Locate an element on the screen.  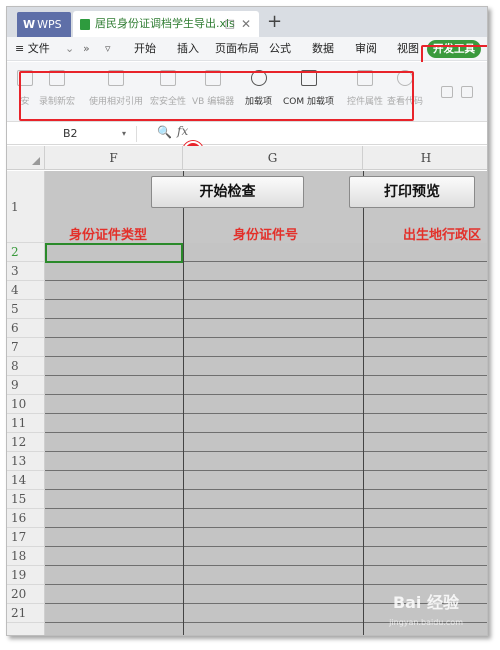
row-header is located at coordinates (26, 629).